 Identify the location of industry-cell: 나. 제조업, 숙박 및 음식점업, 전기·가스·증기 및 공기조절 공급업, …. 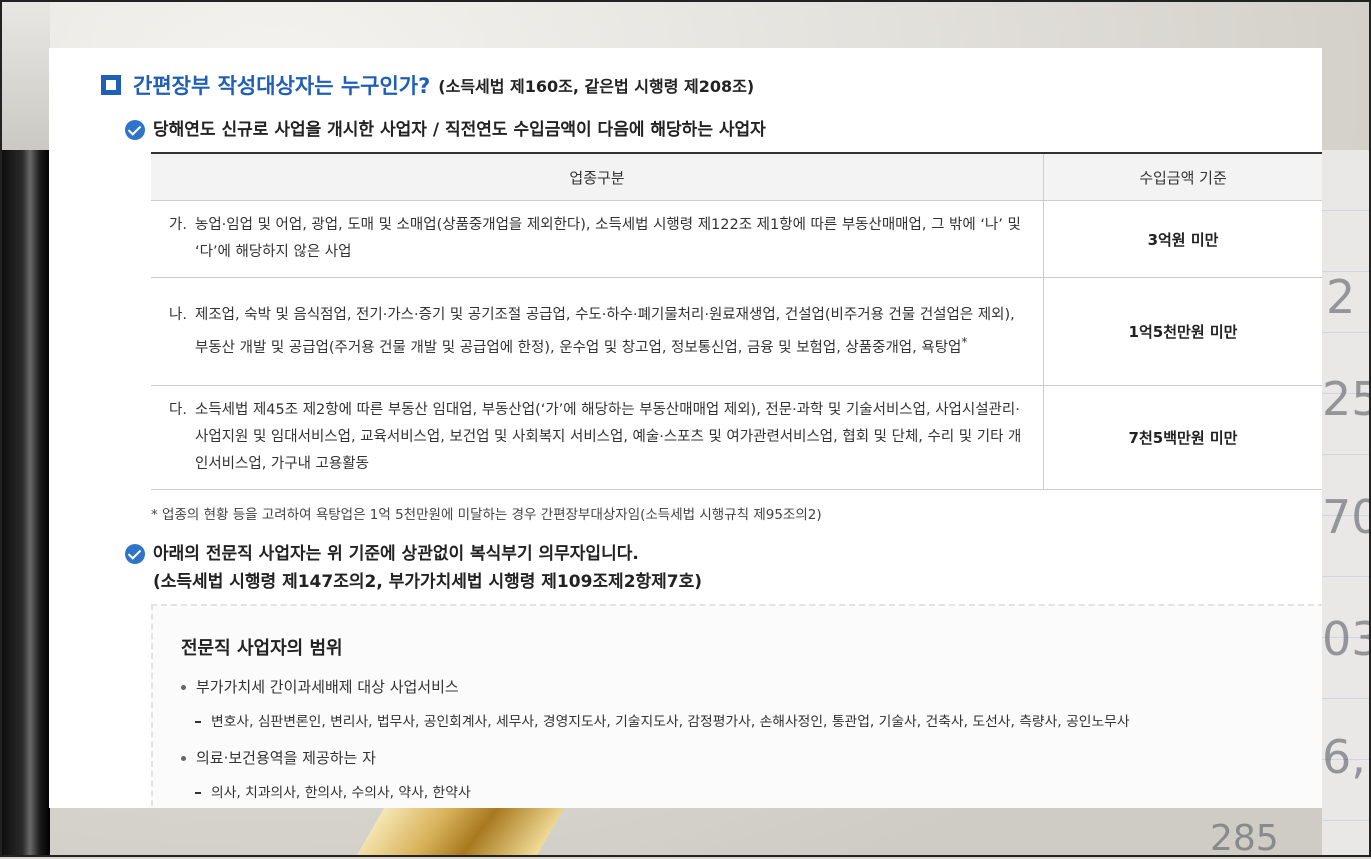
(597, 331).